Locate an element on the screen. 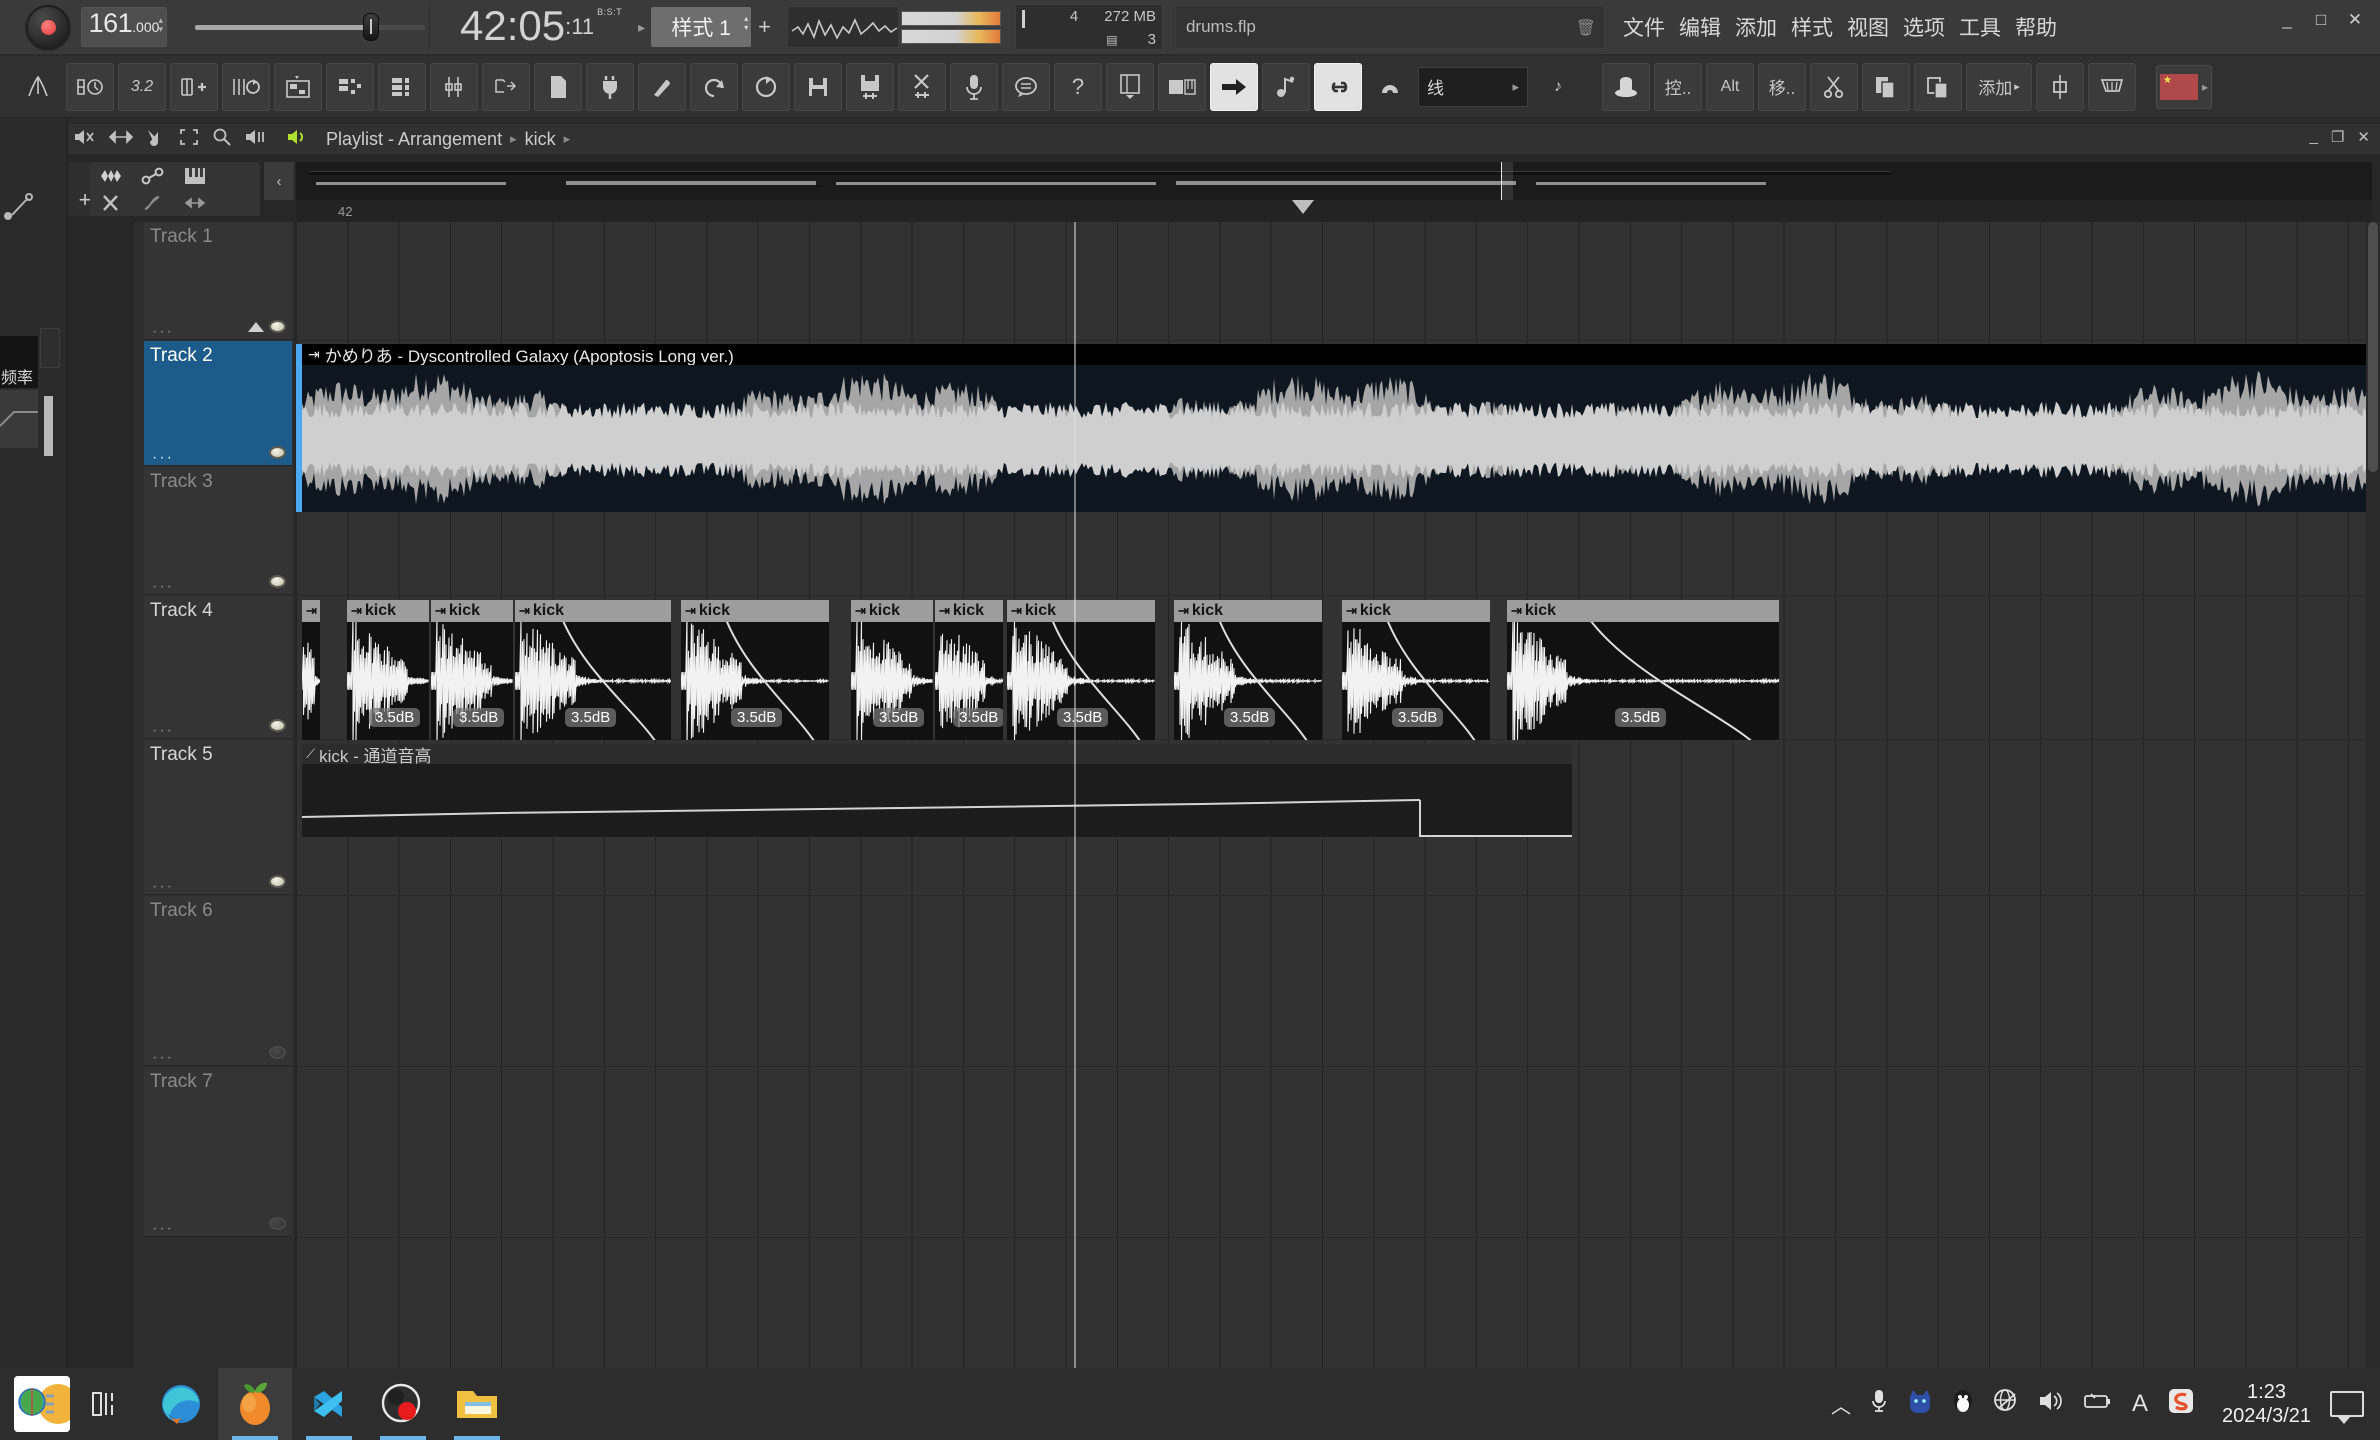 Image resolution: width=2380 pixels, height=1440 pixels. fl-studio-button is located at coordinates (255, 1404).